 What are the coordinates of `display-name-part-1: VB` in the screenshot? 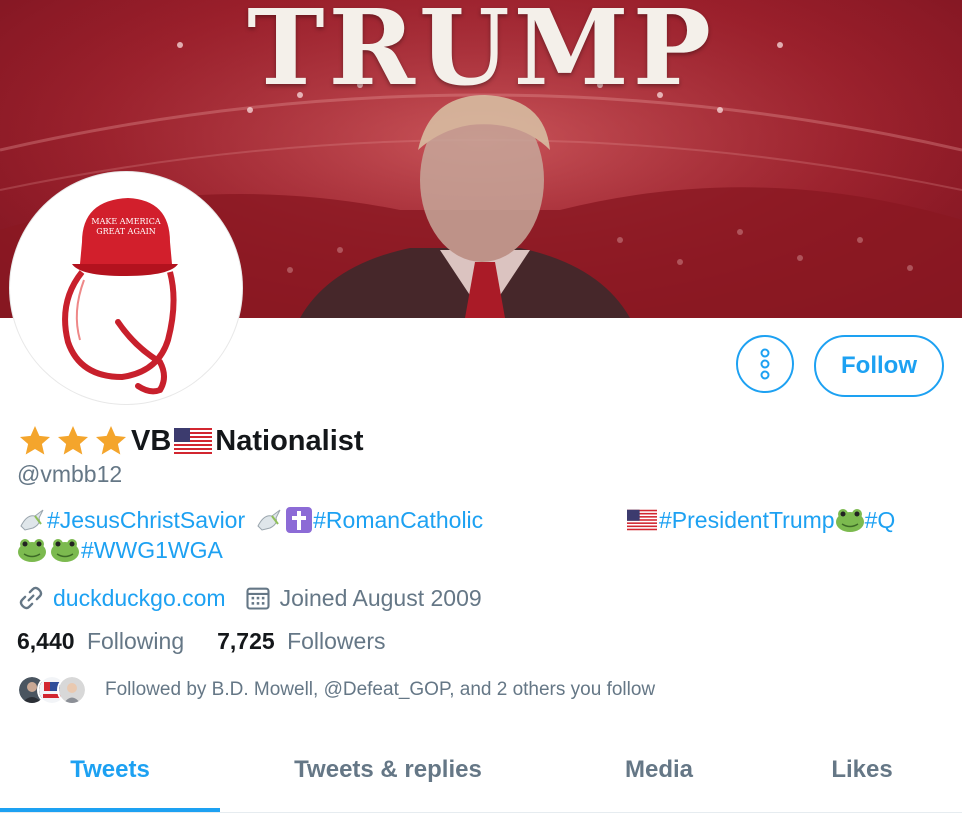 It's located at (151, 440).